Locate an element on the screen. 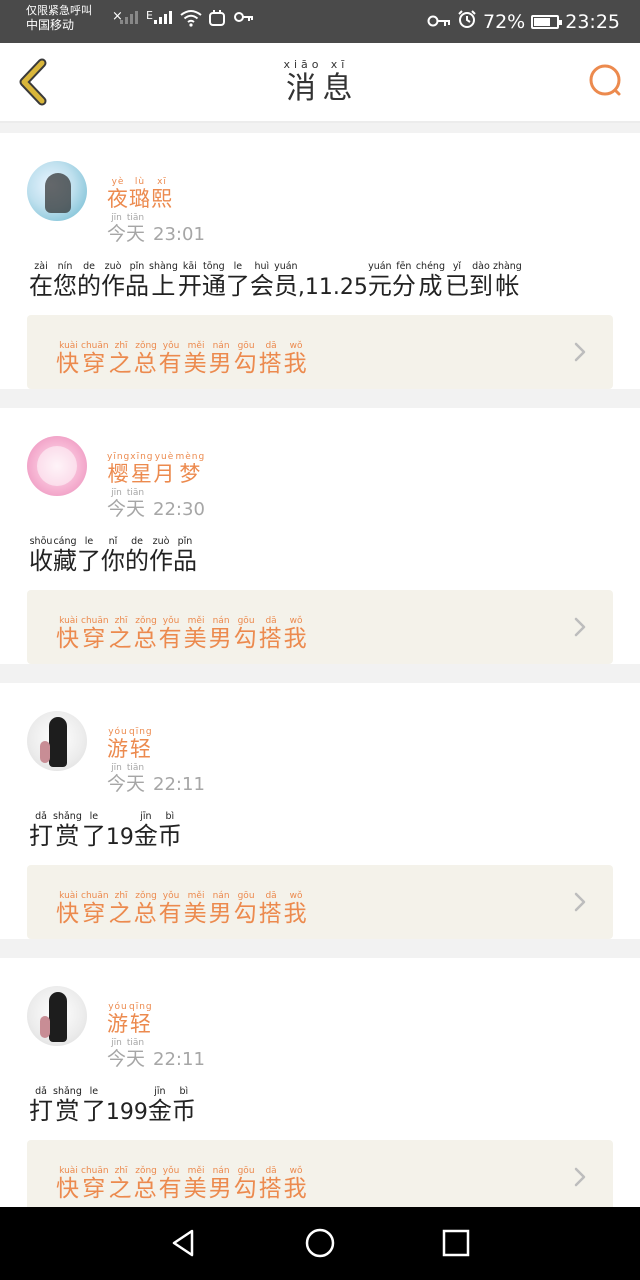  time-label: 23:01 is located at coordinates (179, 234).